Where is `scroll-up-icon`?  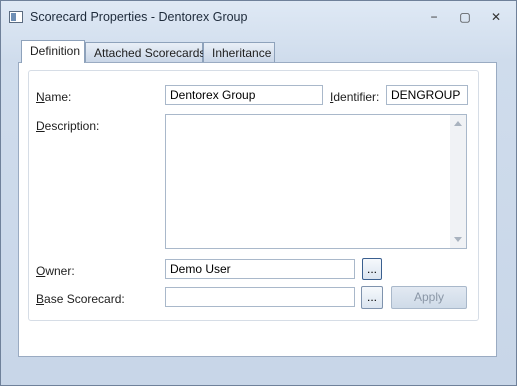 scroll-up-icon is located at coordinates (458, 123).